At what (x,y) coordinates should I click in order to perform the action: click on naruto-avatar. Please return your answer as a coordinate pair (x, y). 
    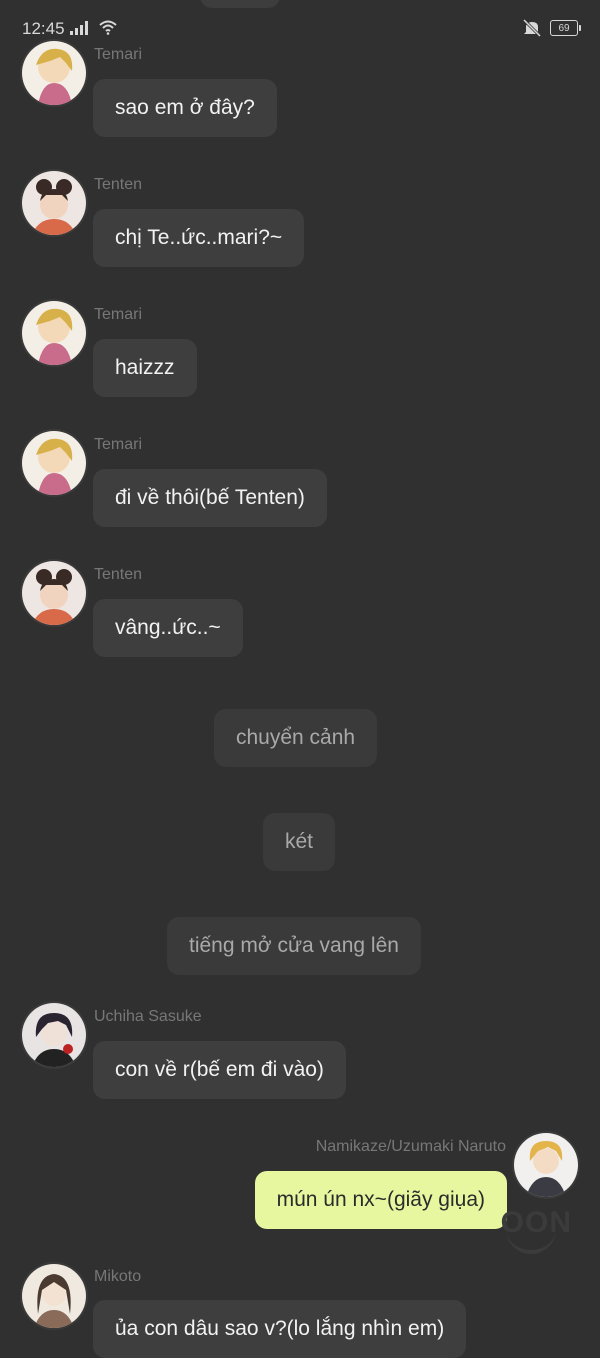
    Looking at the image, I should click on (546, 1165).